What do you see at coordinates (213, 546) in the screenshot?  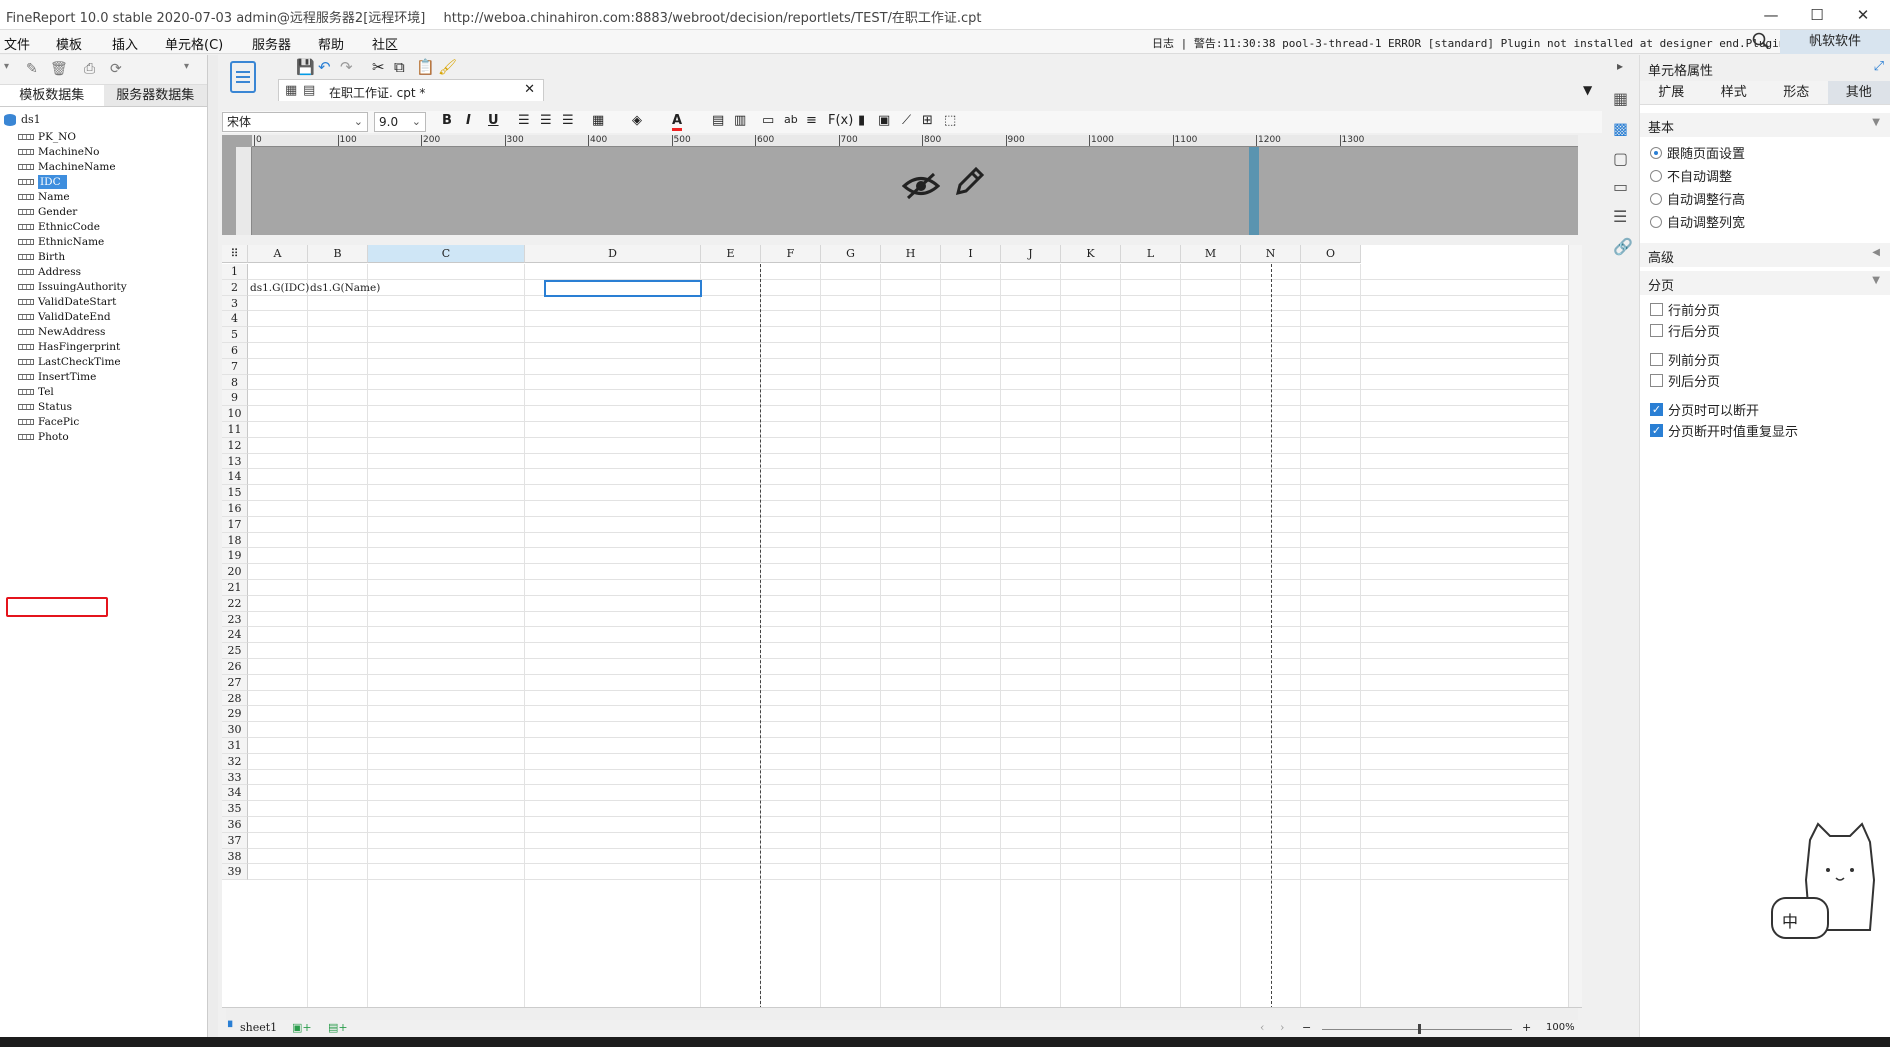 I see `splitter` at bounding box center [213, 546].